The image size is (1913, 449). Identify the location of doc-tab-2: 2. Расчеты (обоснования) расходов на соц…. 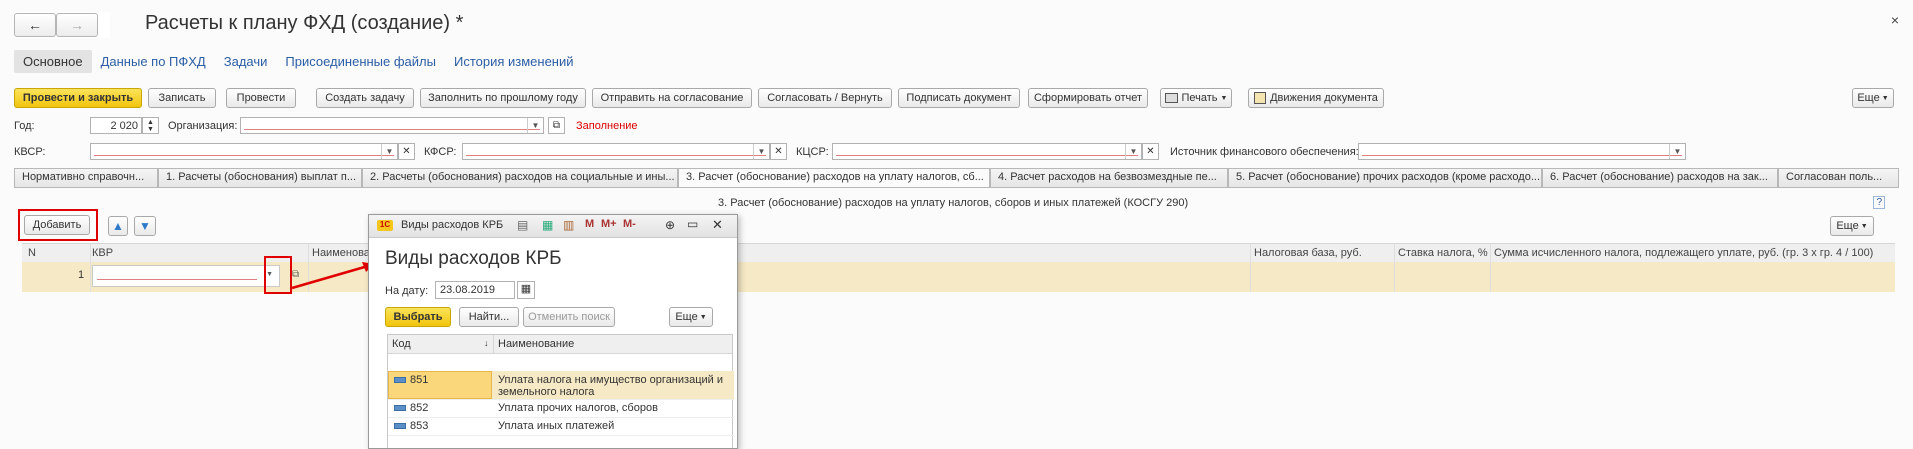
(520, 177).